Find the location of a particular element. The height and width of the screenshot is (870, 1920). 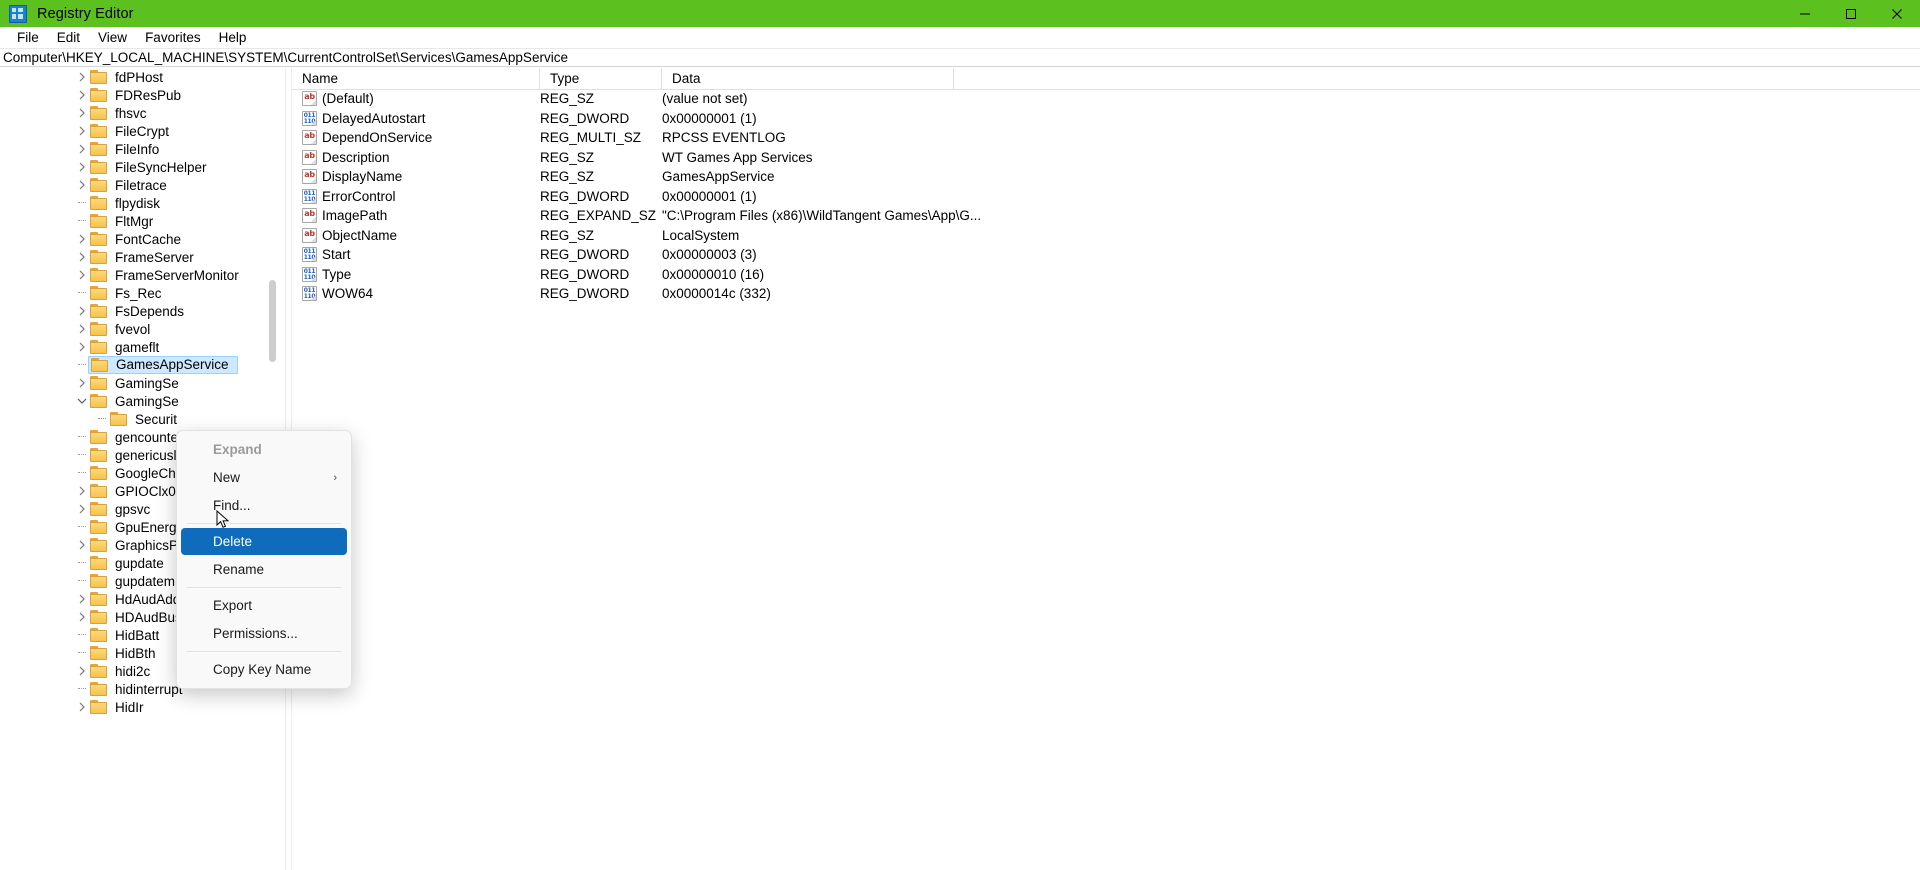

context-menu-item-rename: Rename is located at coordinates (264, 569).